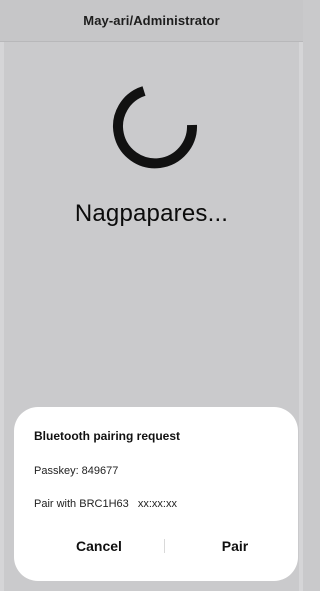 This screenshot has height=591, width=320. Describe the element at coordinates (157, 504) in the screenshot. I see `device-address: xx:xx:xx` at that location.